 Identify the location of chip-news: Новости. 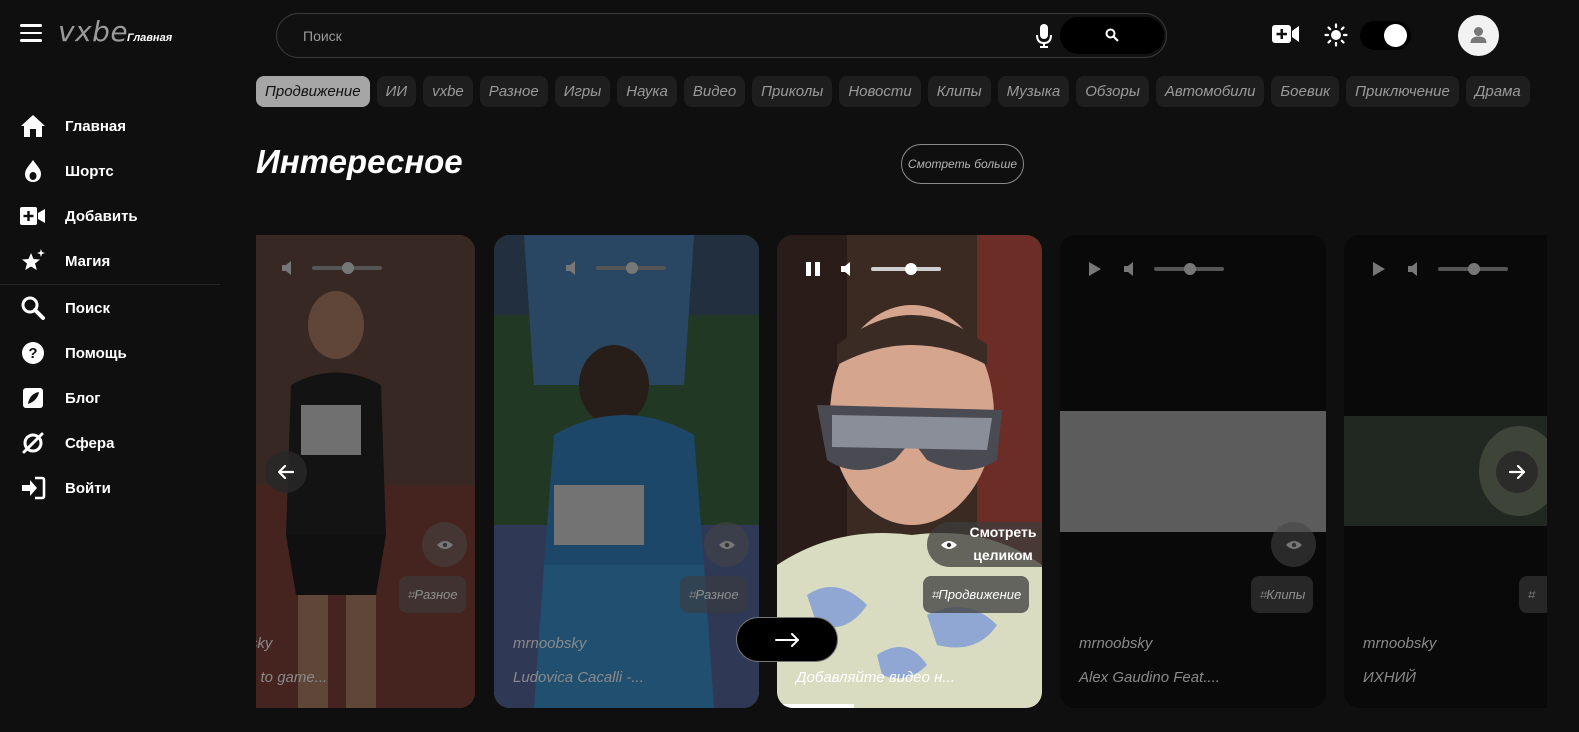
(880, 91).